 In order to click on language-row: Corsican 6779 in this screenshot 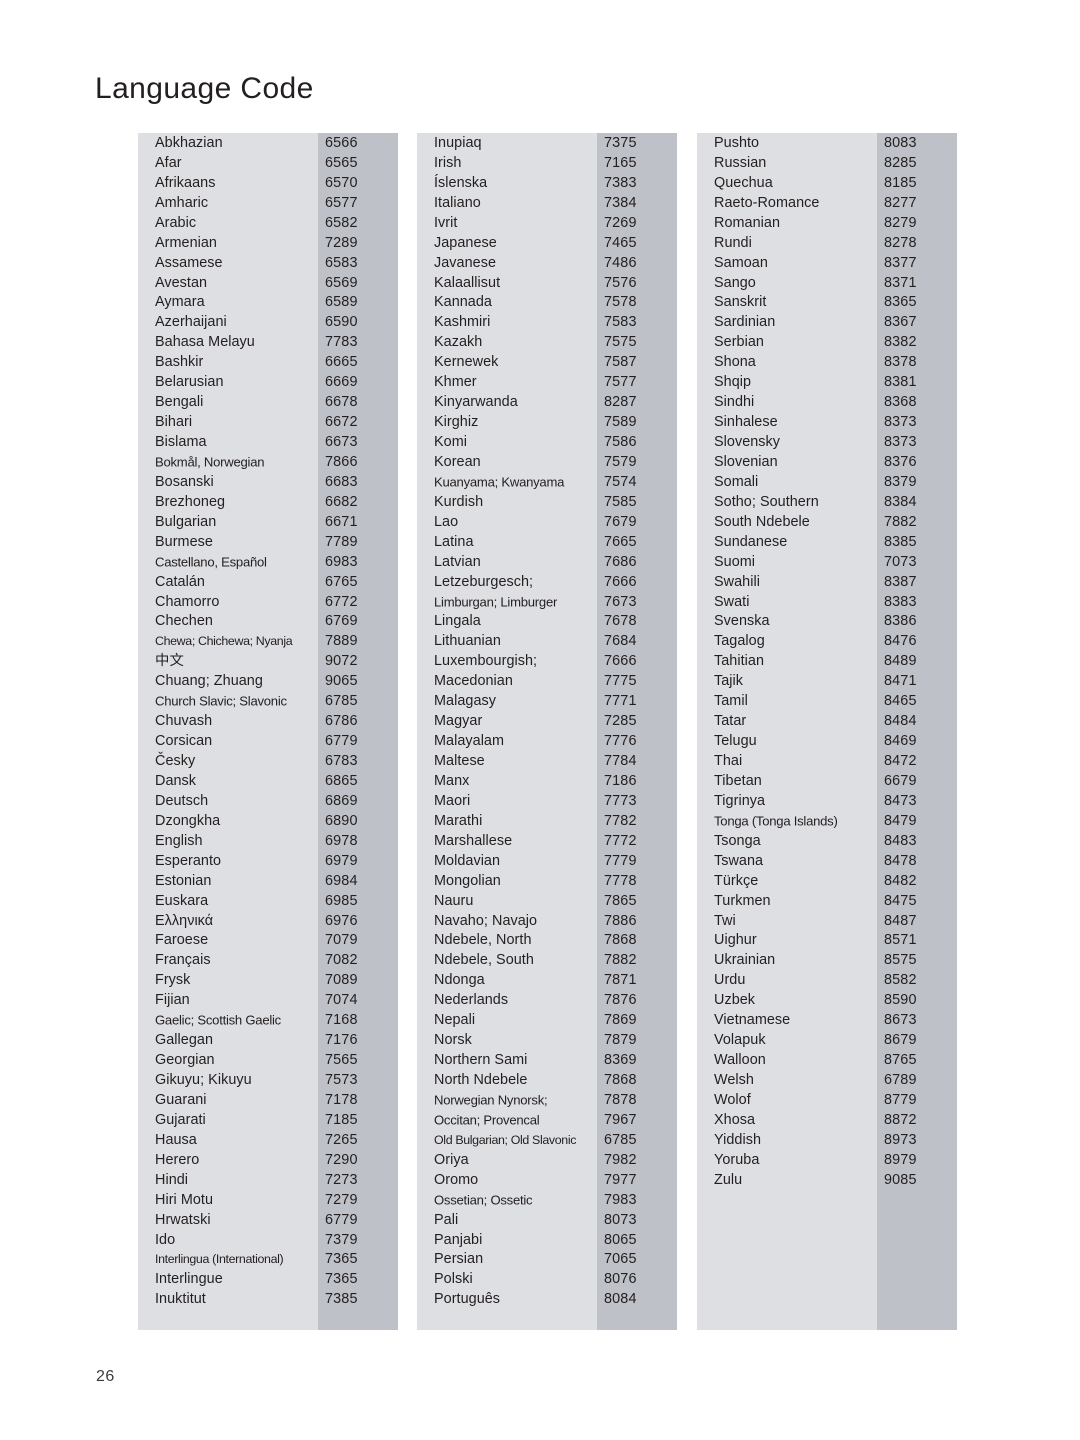, I will do `click(268, 741)`.